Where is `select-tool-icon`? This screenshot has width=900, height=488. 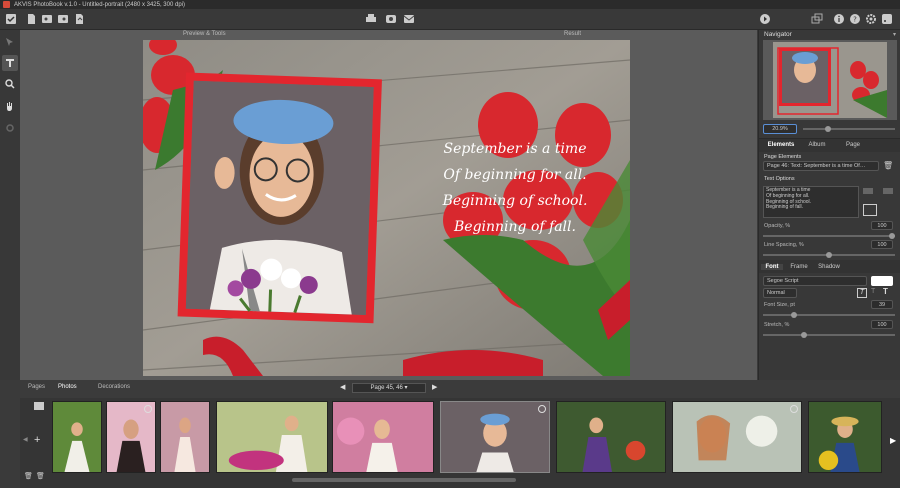
select-tool-icon is located at coordinates (10, 42).